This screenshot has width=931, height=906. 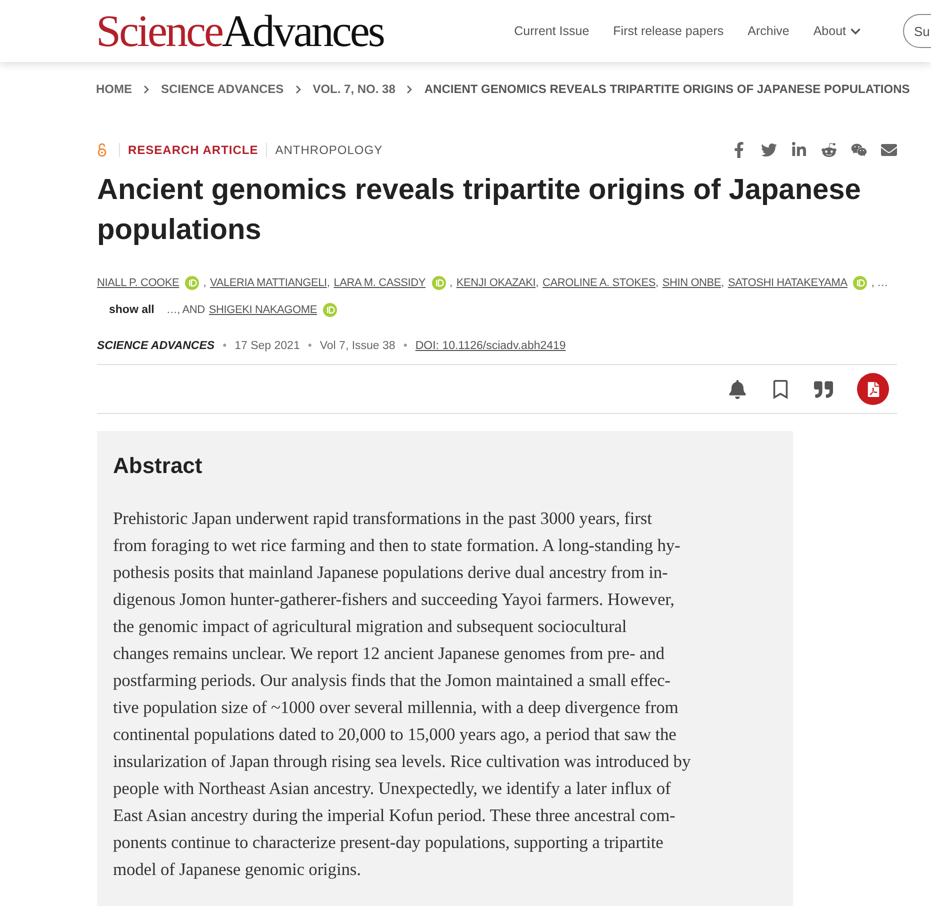 What do you see at coordinates (780, 389) in the screenshot?
I see `bookmark-icon` at bounding box center [780, 389].